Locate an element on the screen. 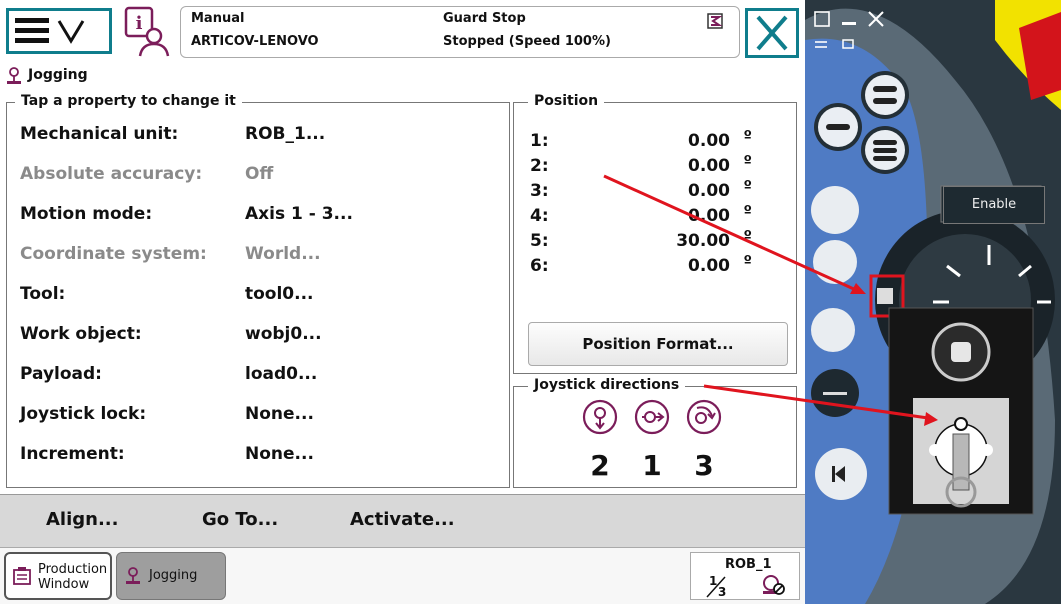  quickset-button: ROB_1 1 3 is located at coordinates (745, 576).